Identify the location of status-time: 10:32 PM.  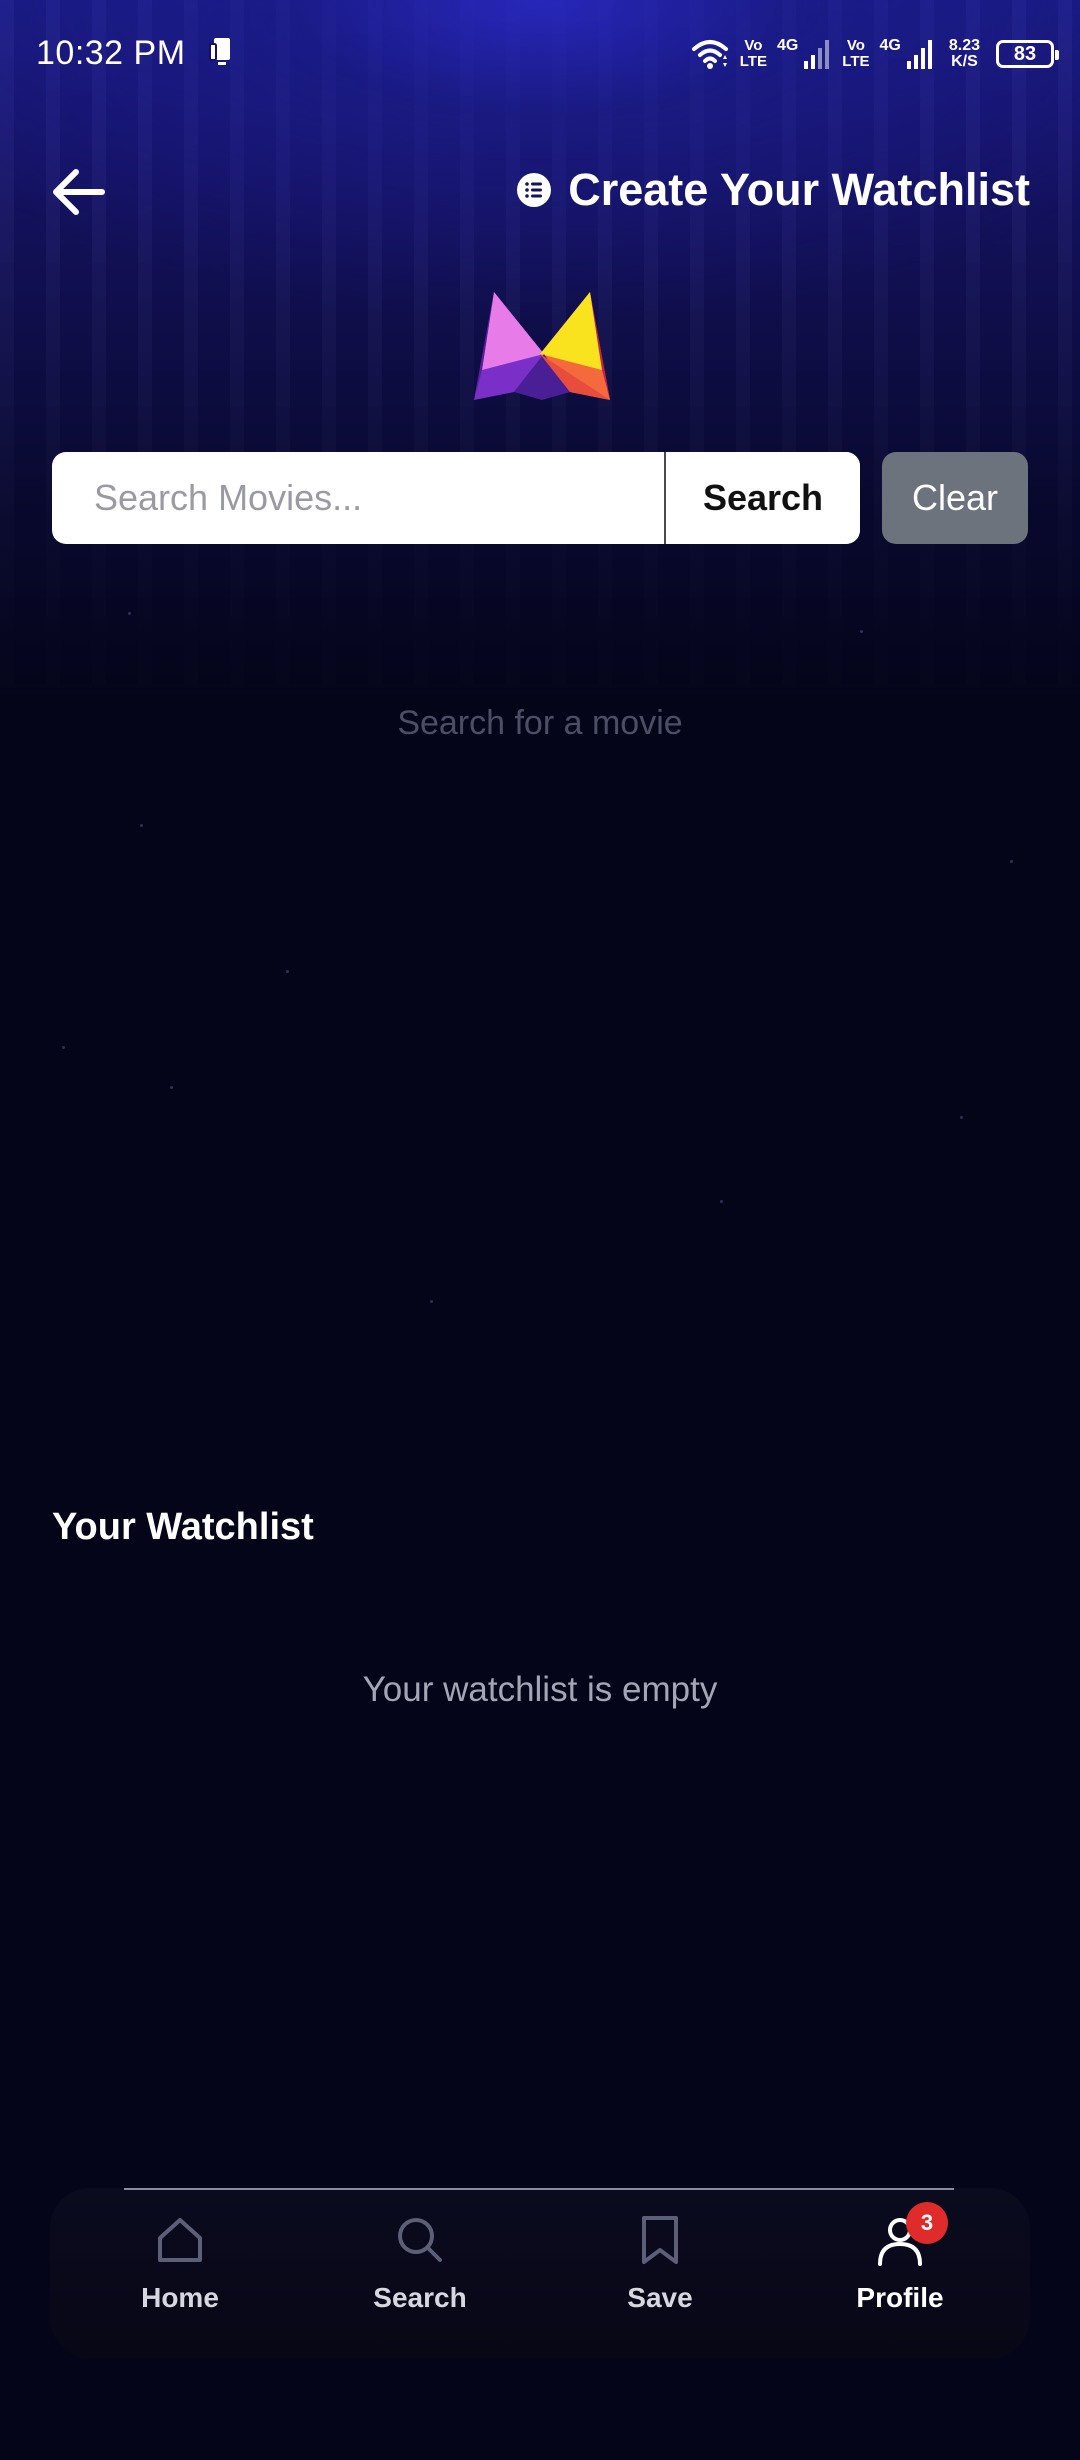
(111, 53).